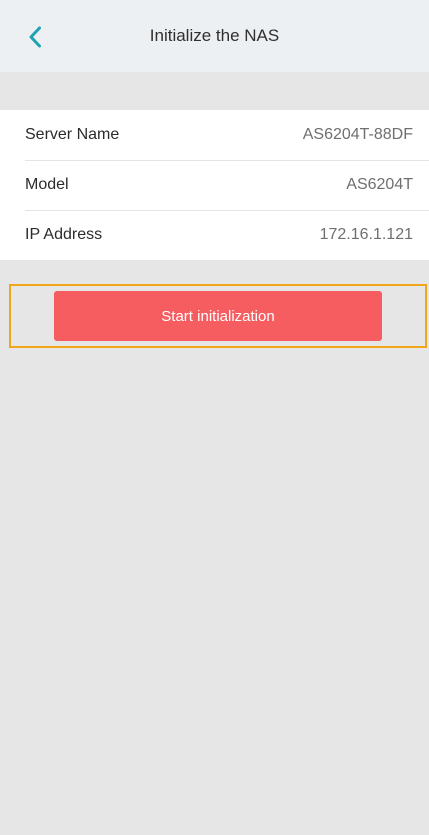 The height and width of the screenshot is (835, 429). I want to click on server-name-row: Server Name AS6204T-88DF, so click(214, 135).